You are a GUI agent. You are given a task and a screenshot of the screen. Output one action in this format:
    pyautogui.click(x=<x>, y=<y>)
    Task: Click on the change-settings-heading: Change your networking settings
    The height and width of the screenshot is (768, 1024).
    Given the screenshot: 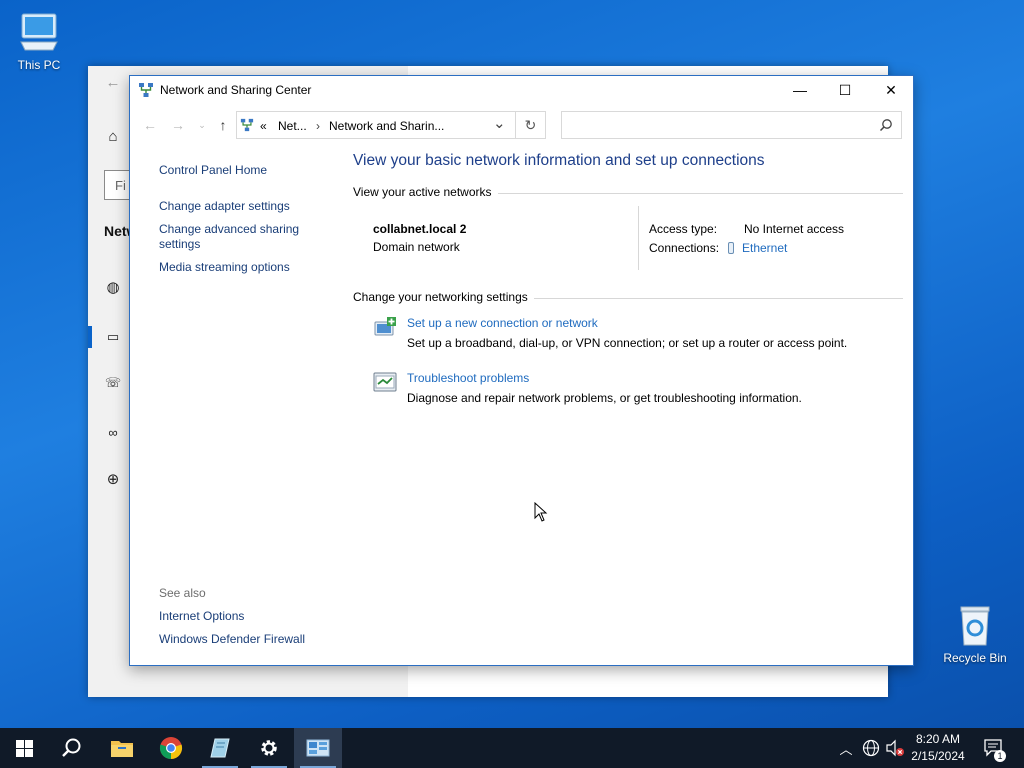 What is the action you would take?
    pyautogui.click(x=443, y=297)
    